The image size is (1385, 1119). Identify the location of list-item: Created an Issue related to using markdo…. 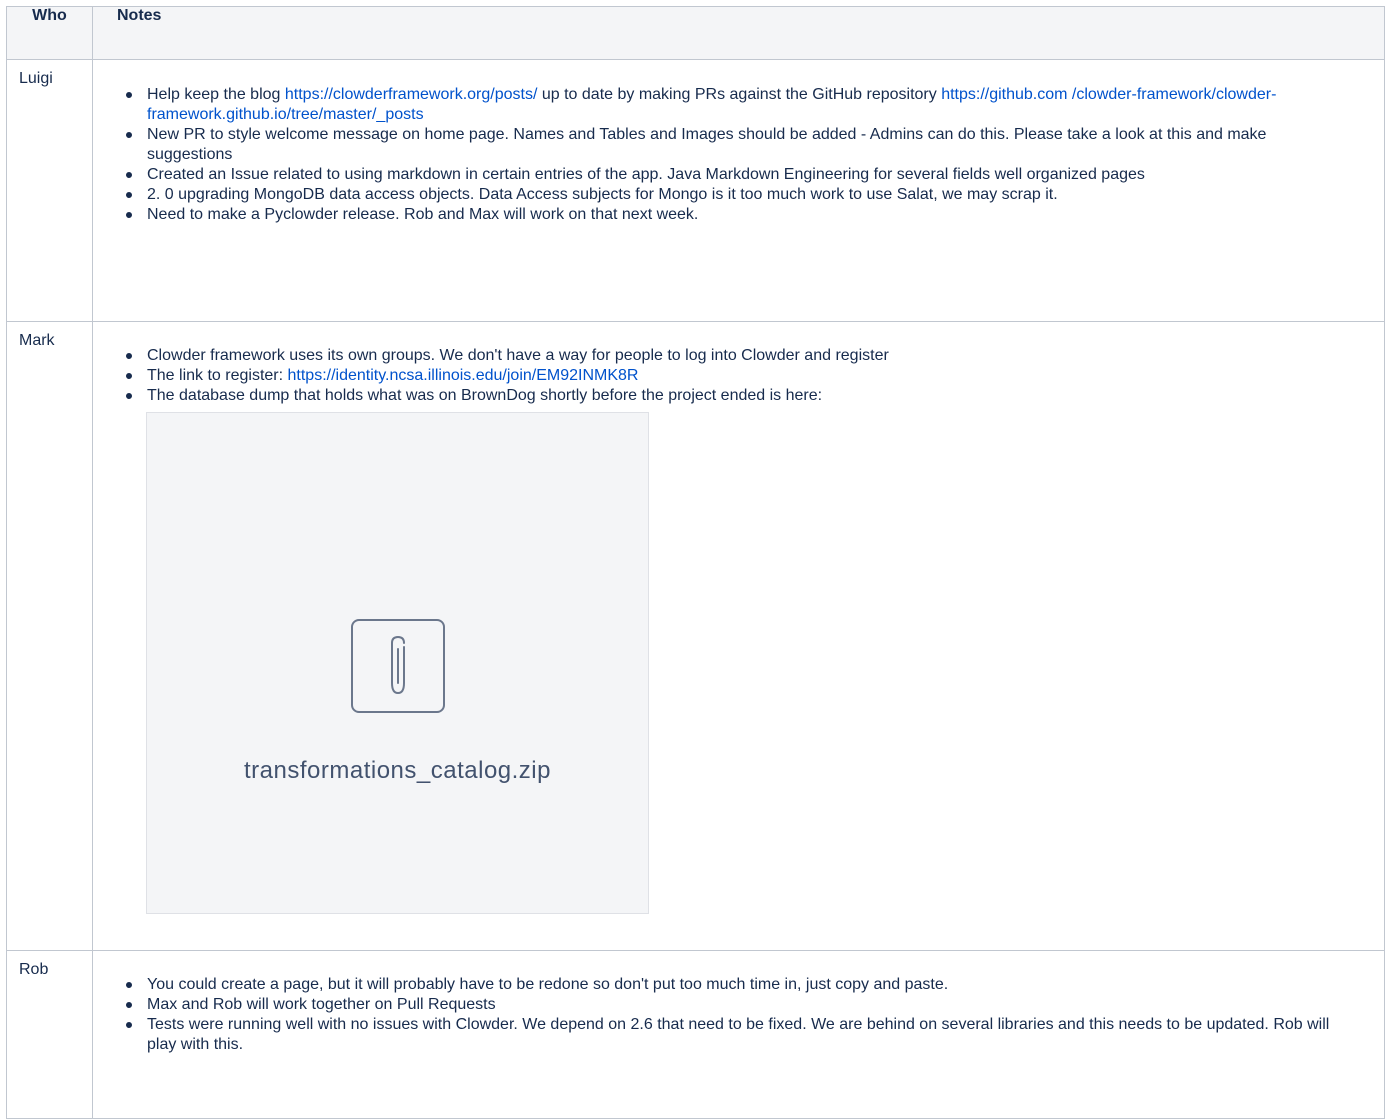
(738, 175).